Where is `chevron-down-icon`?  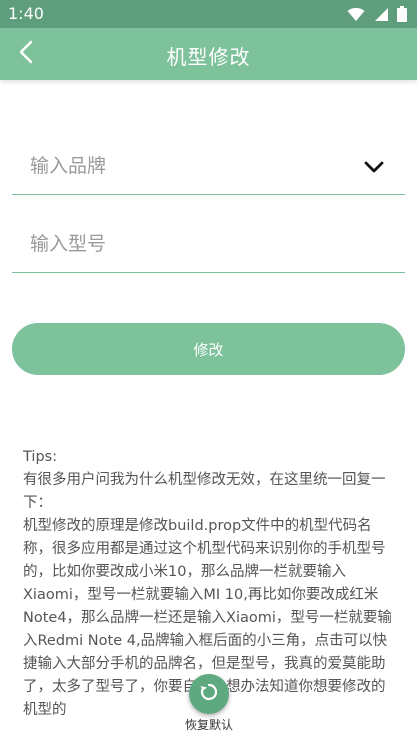 chevron-down-icon is located at coordinates (374, 167).